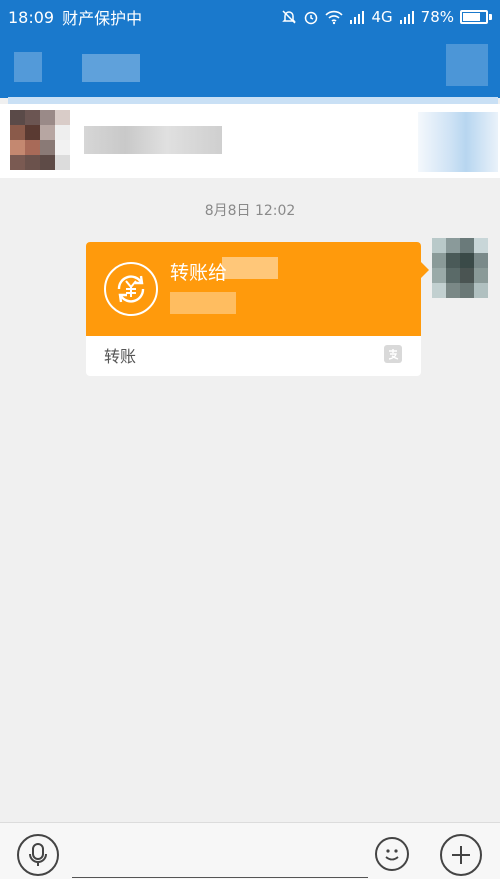 This screenshot has width=500, height=879. I want to click on emoji-icon, so click(392, 855).